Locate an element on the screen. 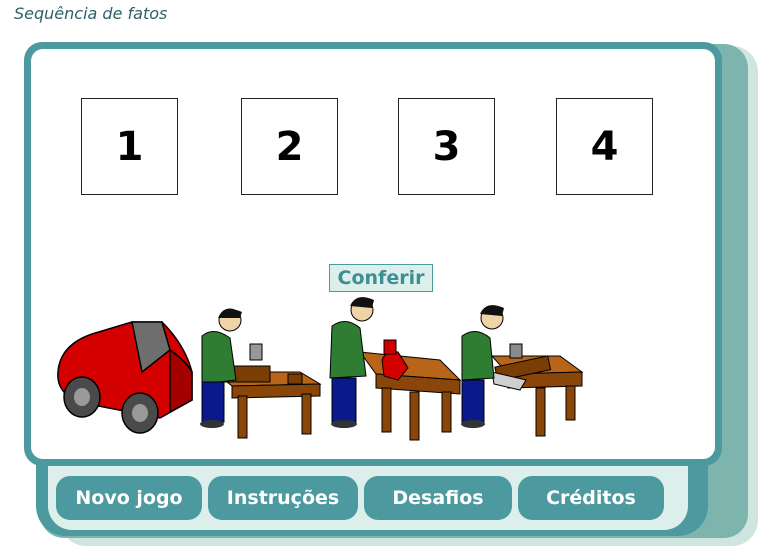 The image size is (767, 553). check-button: Conferir is located at coordinates (381, 278).